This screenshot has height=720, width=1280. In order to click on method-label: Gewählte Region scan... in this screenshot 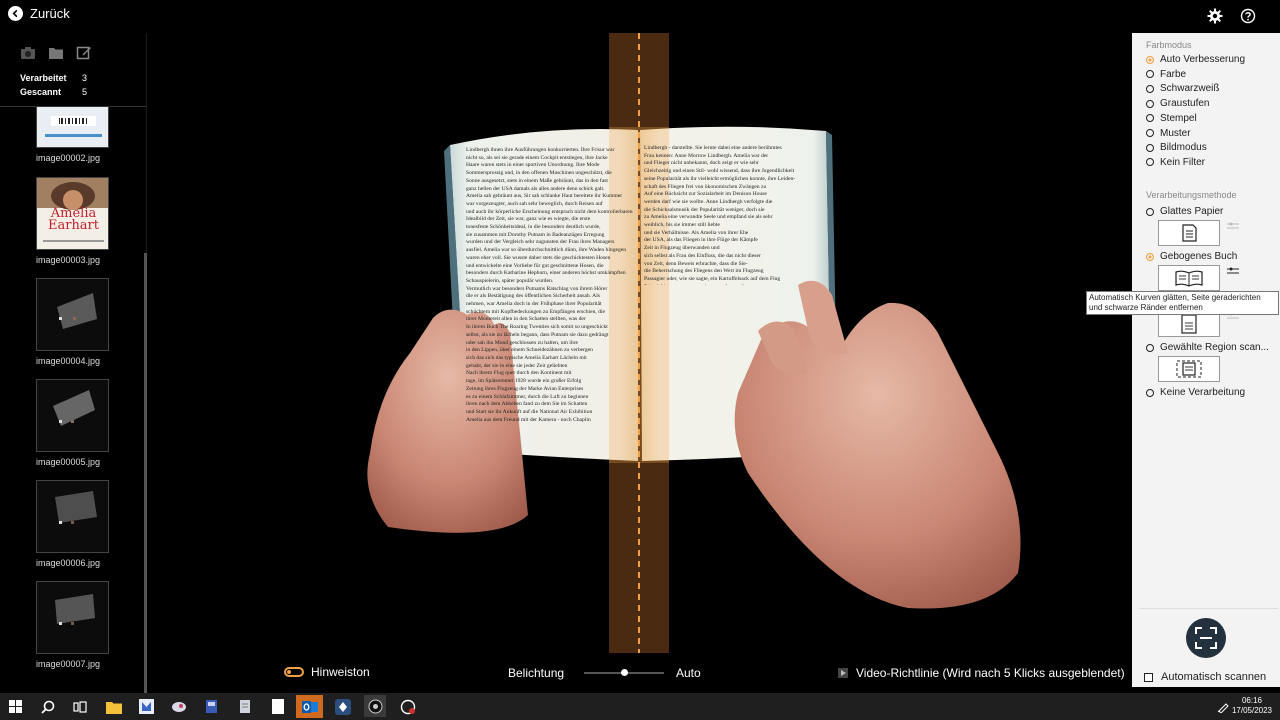, I will do `click(1214, 347)`.